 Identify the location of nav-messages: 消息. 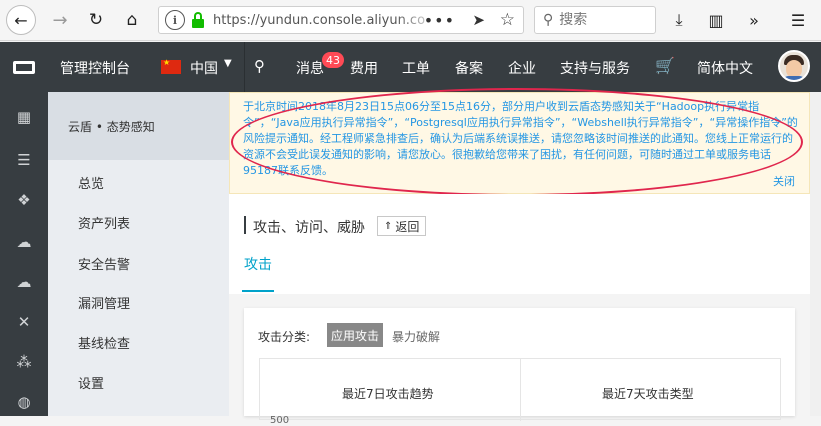
(310, 68).